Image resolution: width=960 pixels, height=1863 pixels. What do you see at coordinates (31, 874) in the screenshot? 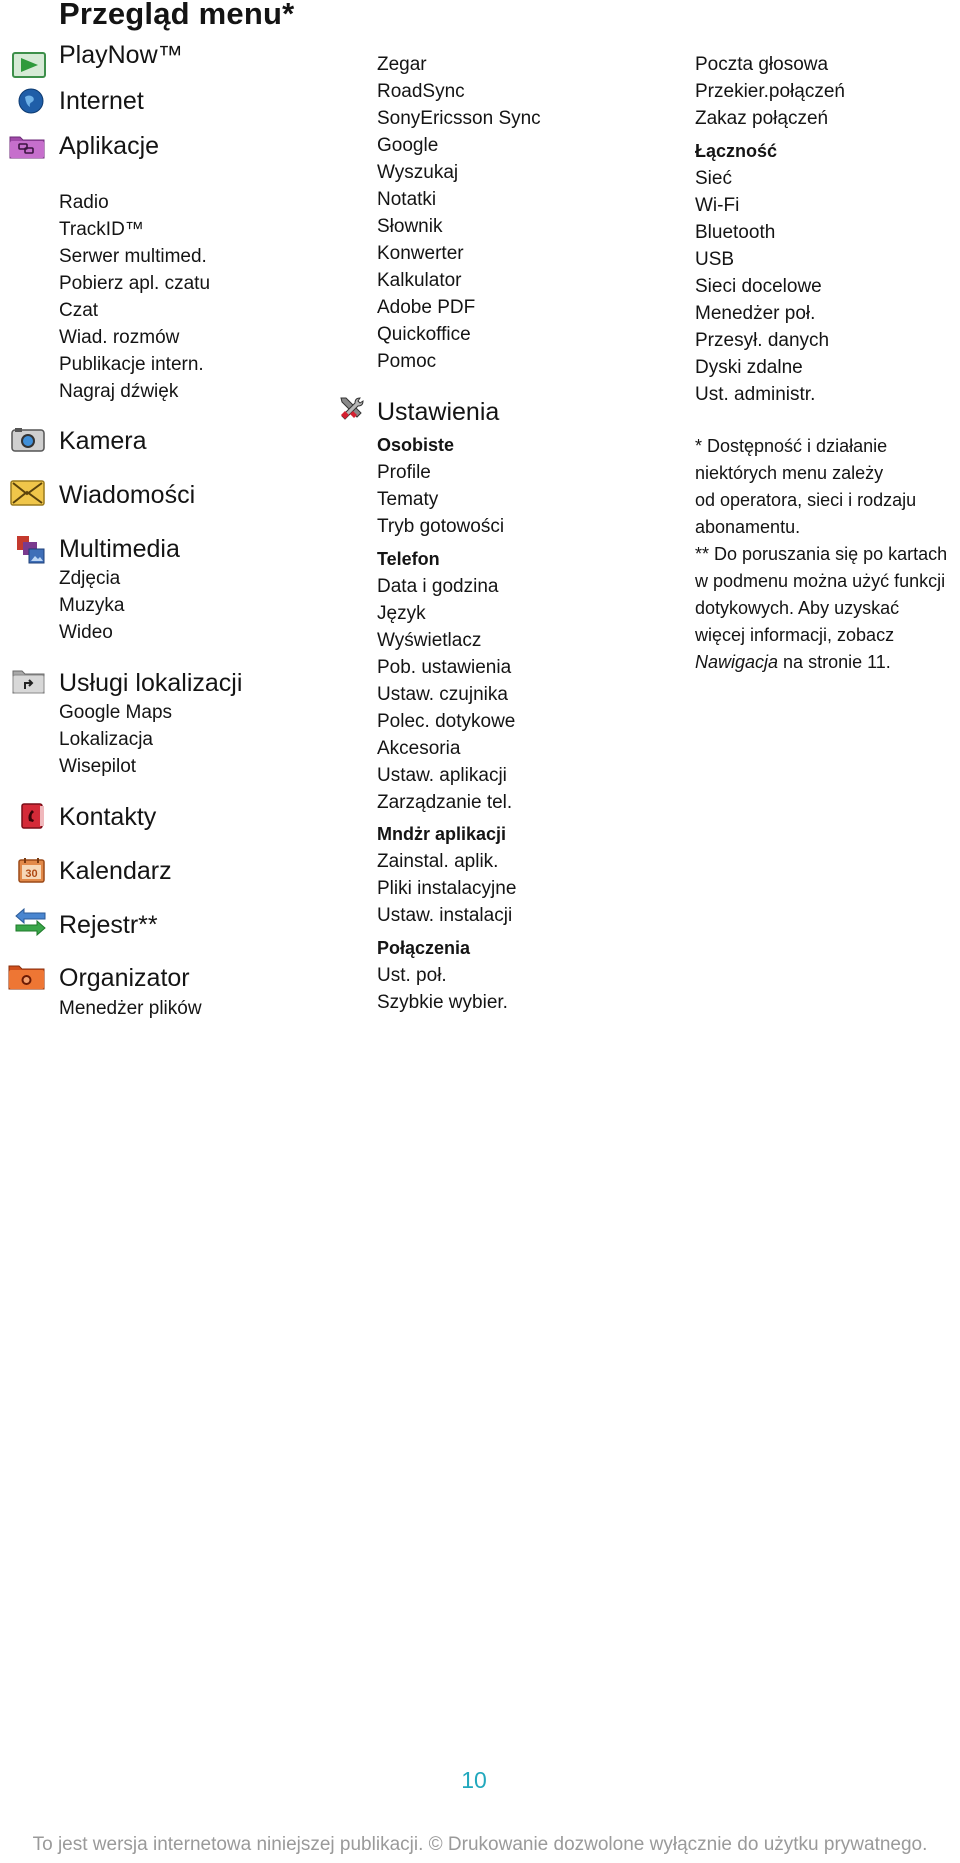
I see `calendar-day: 30` at bounding box center [31, 874].